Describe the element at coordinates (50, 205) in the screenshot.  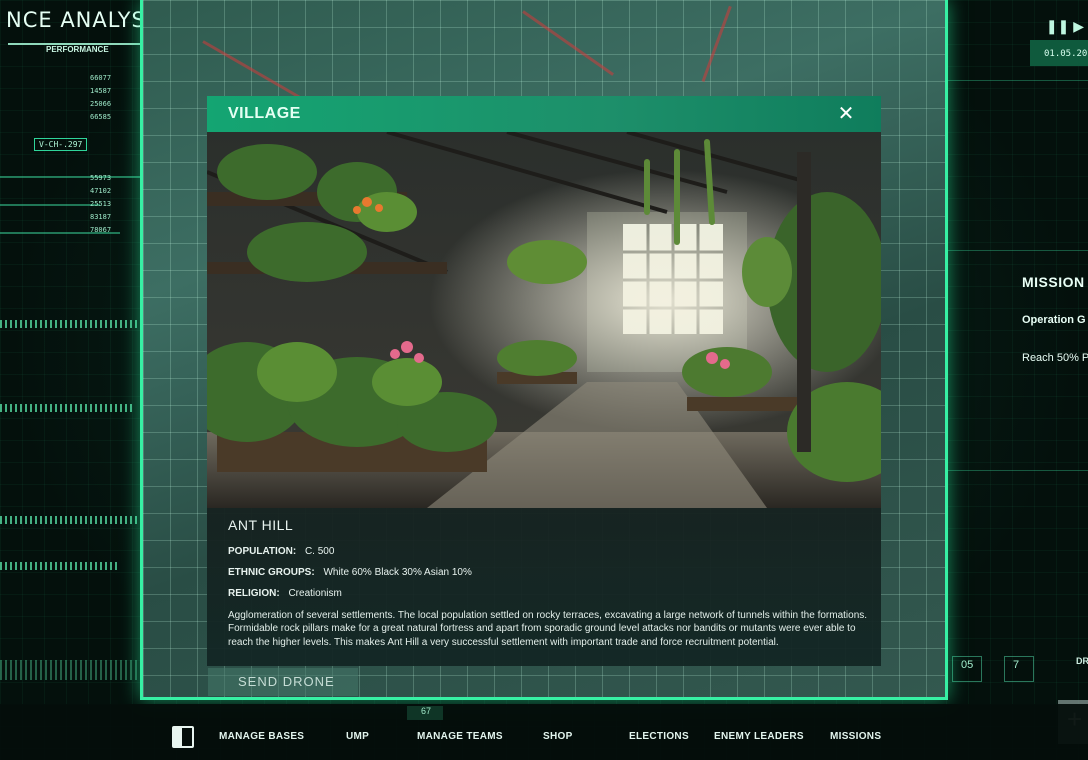
I see `divider` at that location.